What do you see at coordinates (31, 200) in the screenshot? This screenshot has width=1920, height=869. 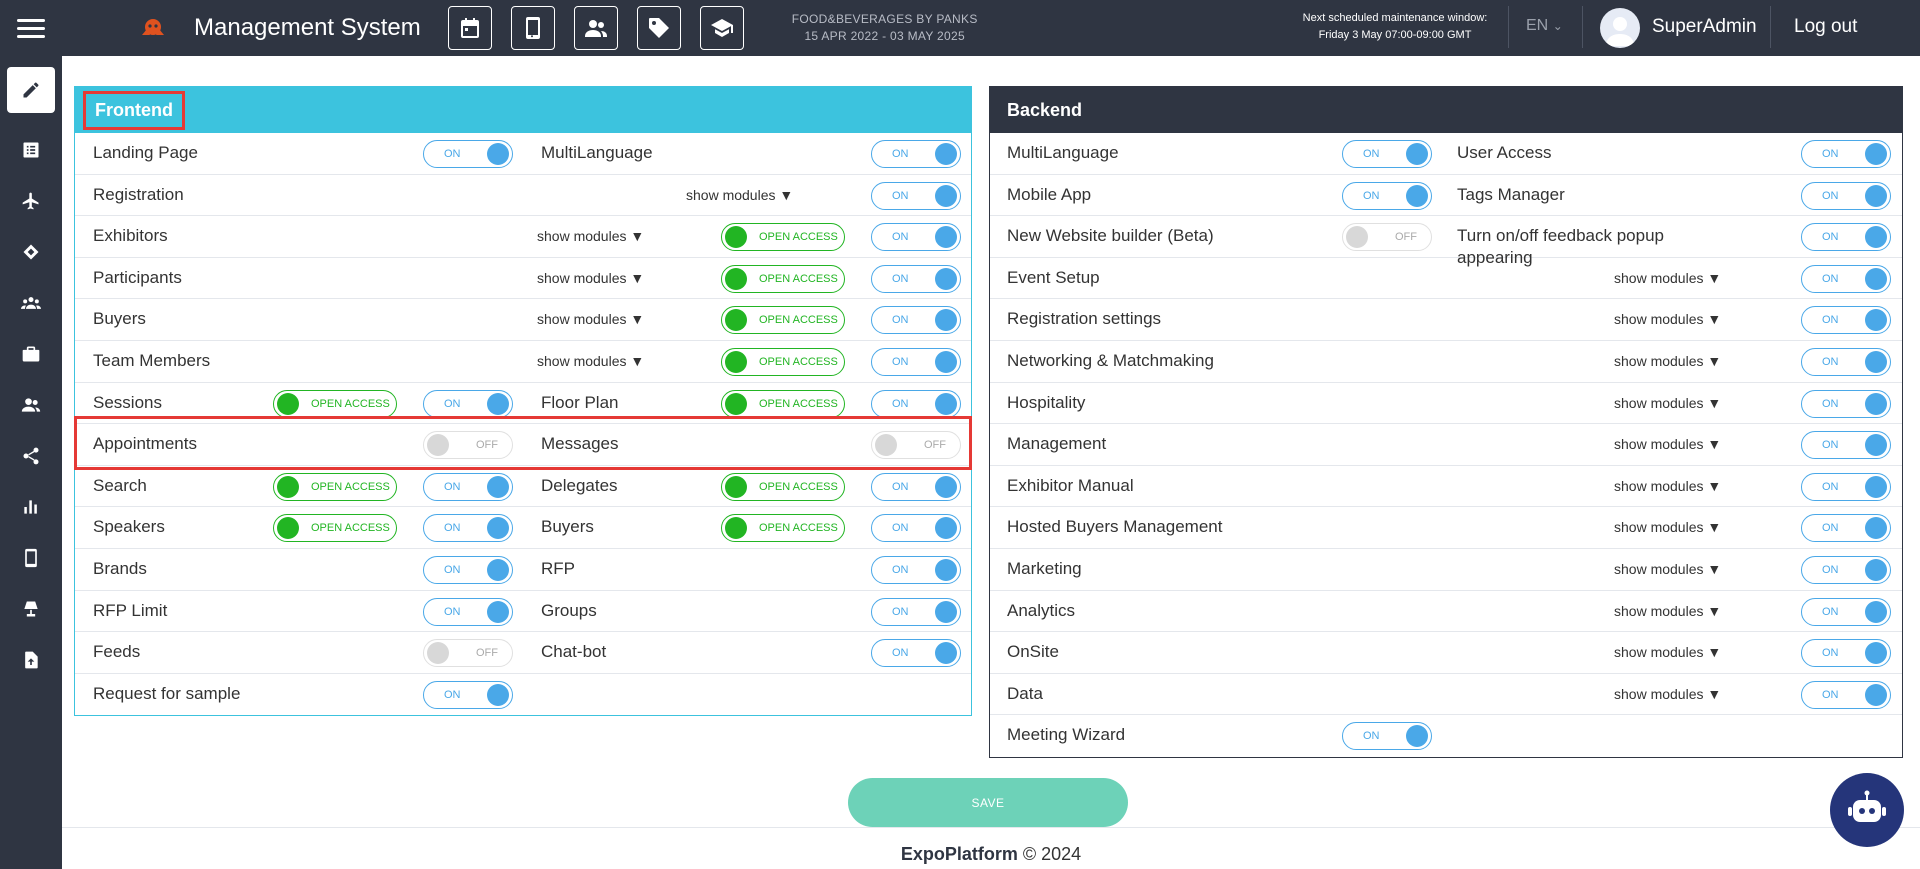 I see `sidebar-item-travel` at bounding box center [31, 200].